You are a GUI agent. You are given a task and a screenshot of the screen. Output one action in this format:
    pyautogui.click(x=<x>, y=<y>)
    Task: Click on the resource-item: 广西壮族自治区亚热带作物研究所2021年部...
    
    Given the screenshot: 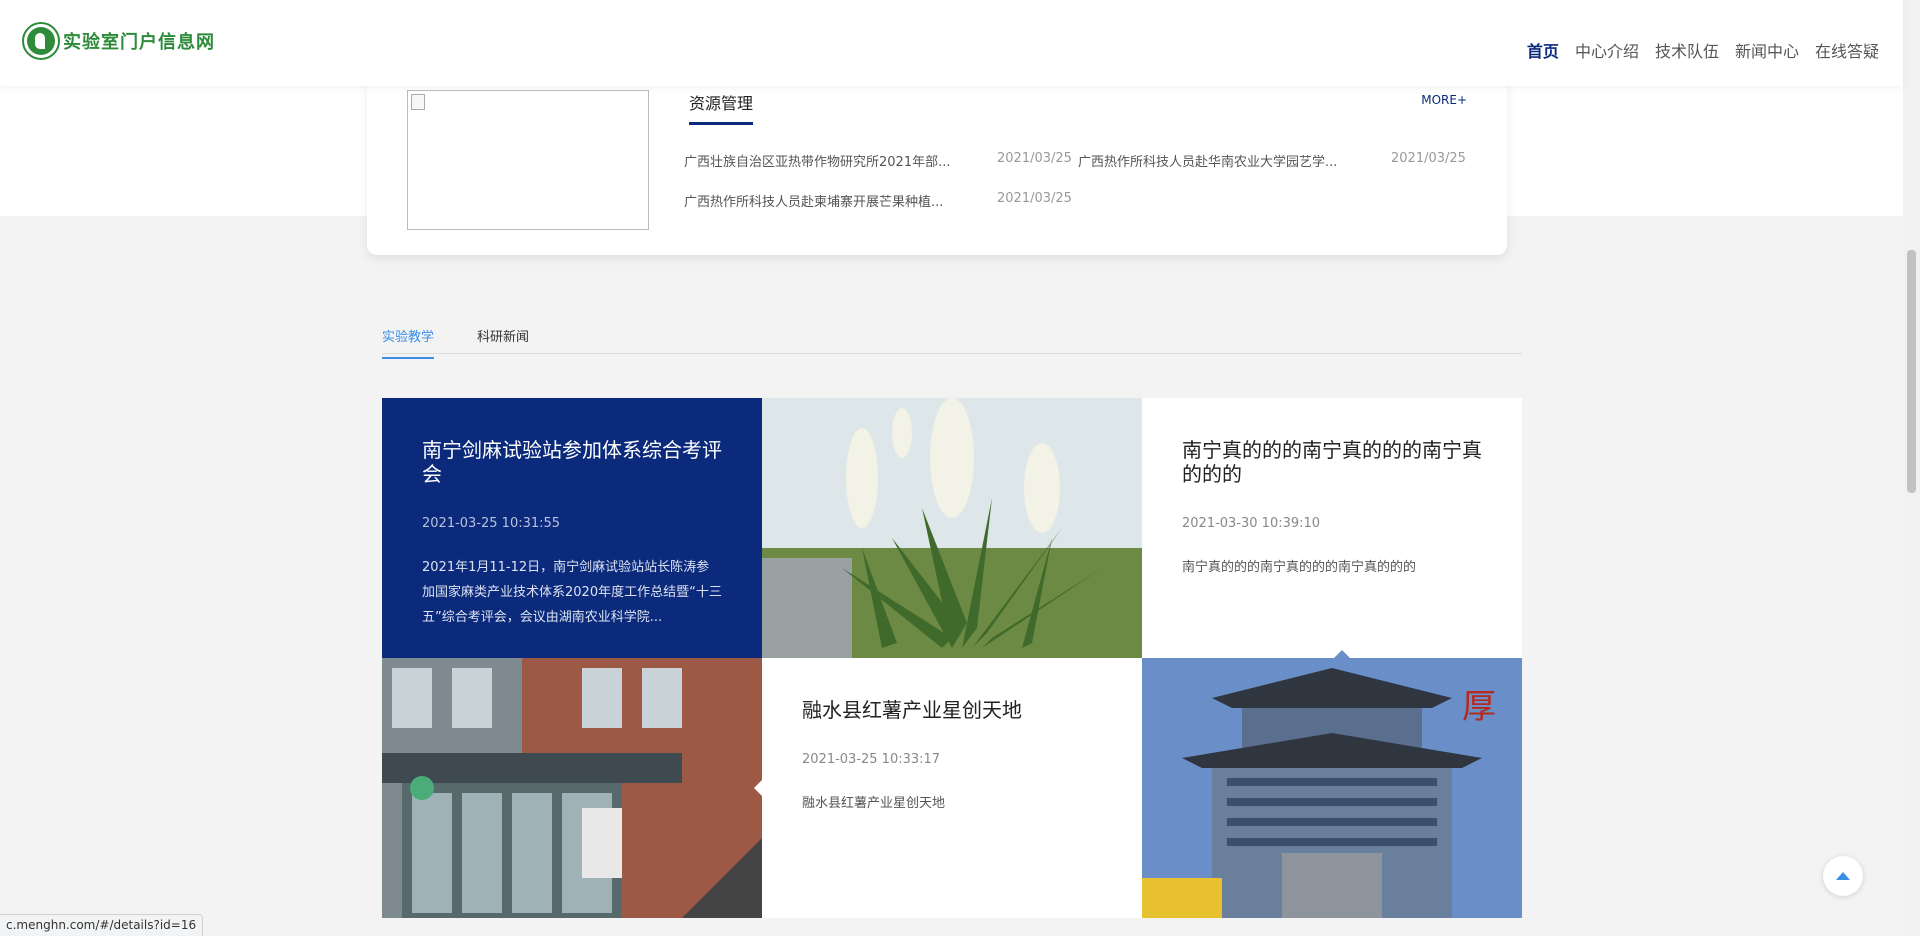 What is the action you would take?
    pyautogui.click(x=817, y=160)
    